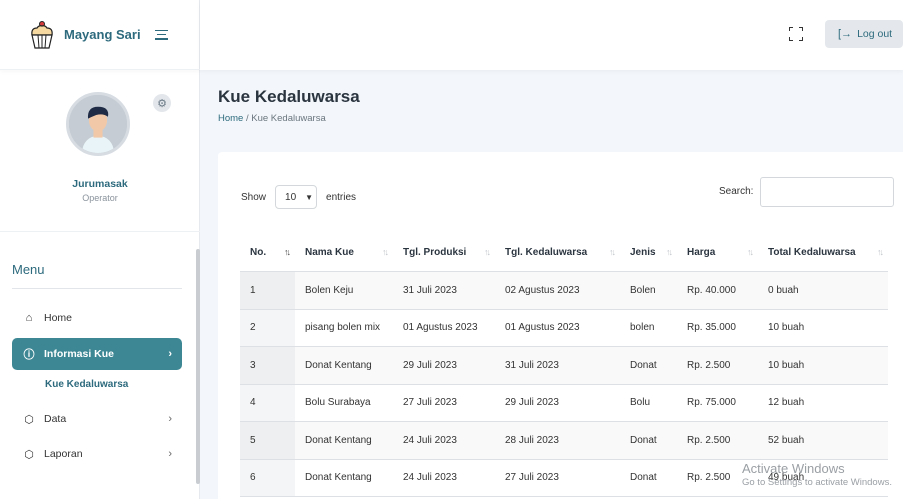 The width and height of the screenshot is (903, 499). Describe the element at coordinates (267, 290) in the screenshot. I see `table-cell: 1` at that location.